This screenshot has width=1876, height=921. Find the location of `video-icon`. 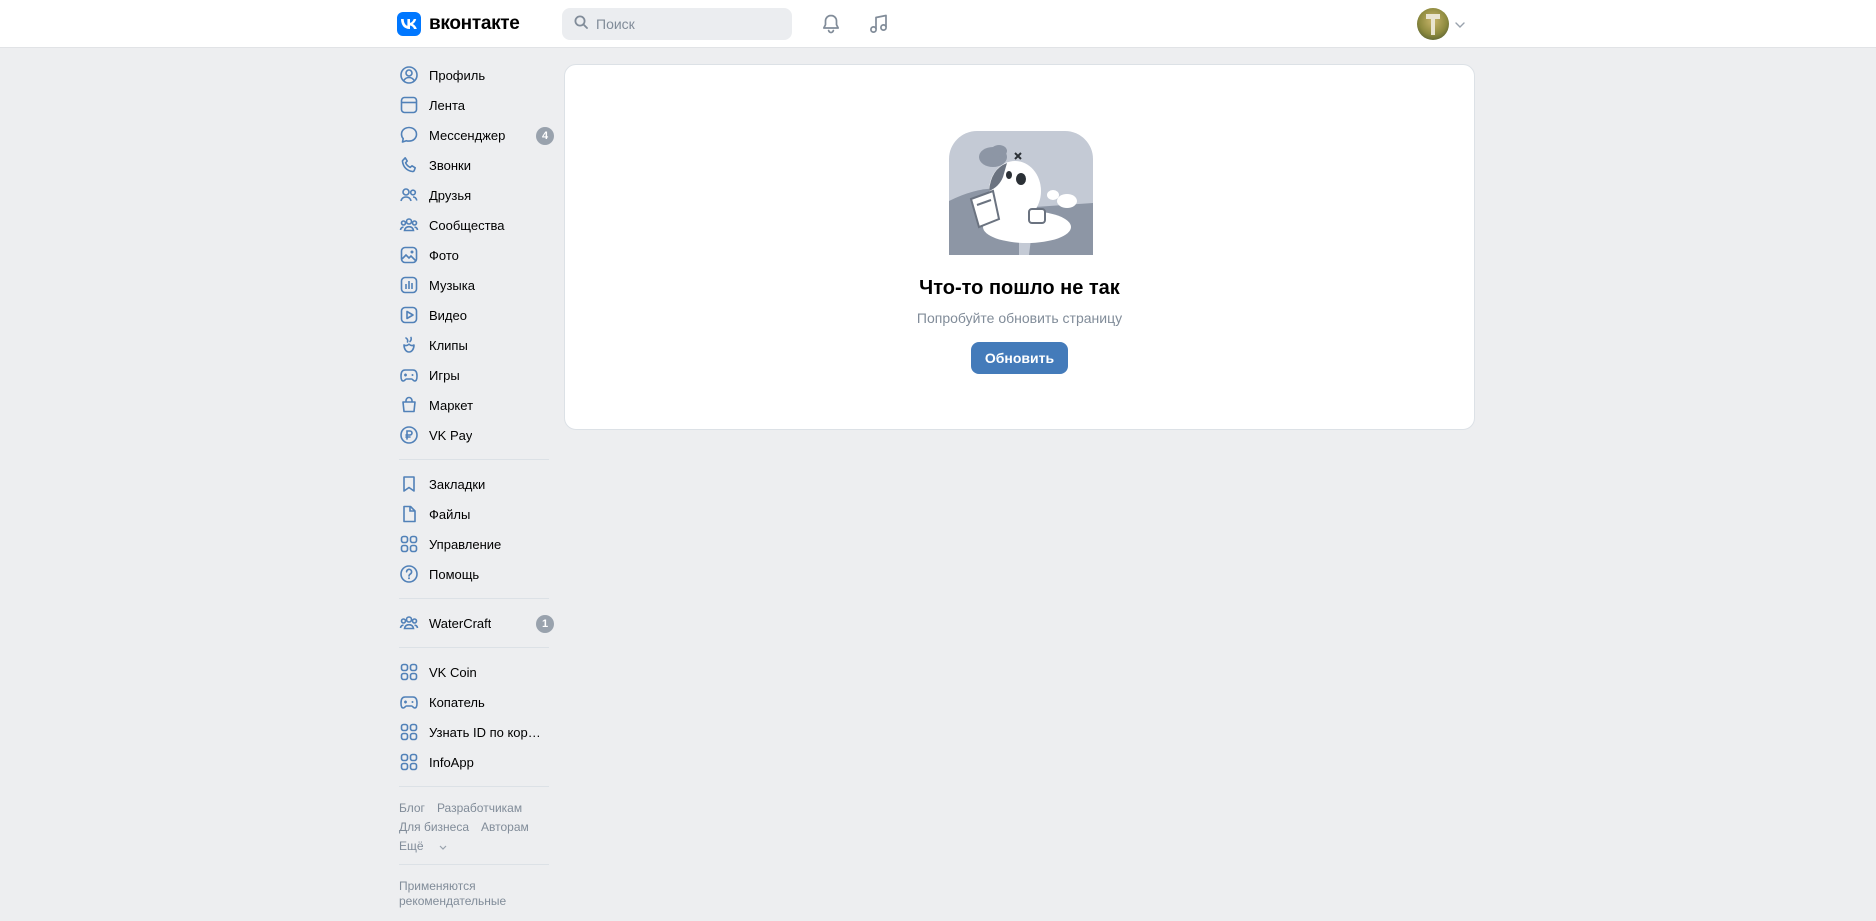

video-icon is located at coordinates (409, 315).